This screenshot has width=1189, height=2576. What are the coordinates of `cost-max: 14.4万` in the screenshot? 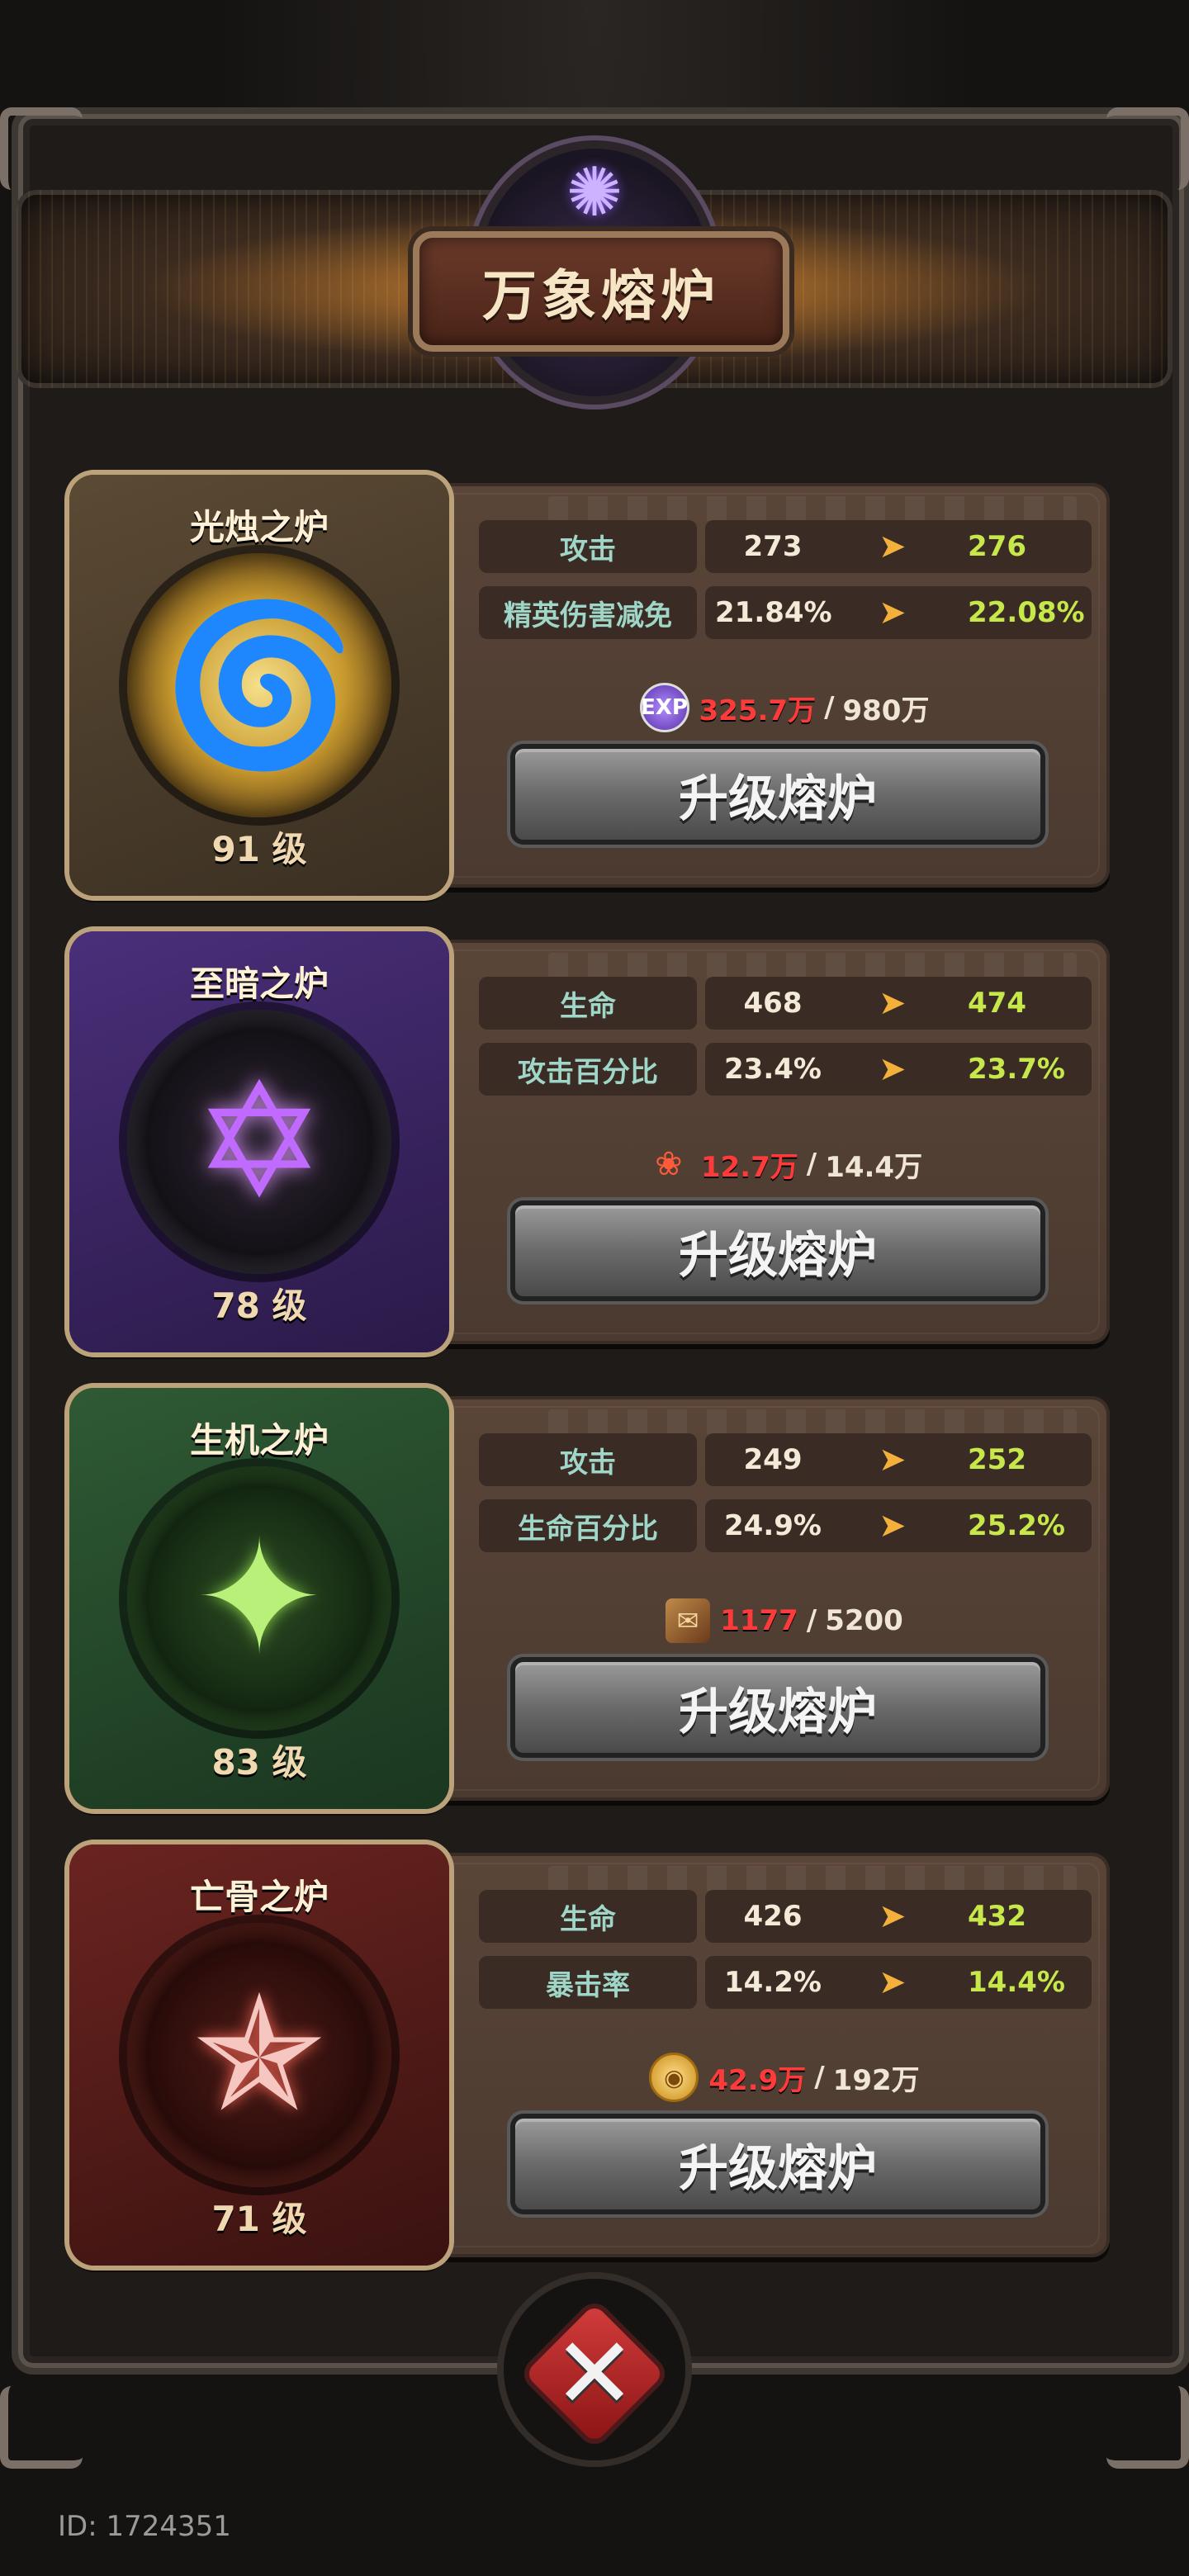 It's located at (874, 1167).